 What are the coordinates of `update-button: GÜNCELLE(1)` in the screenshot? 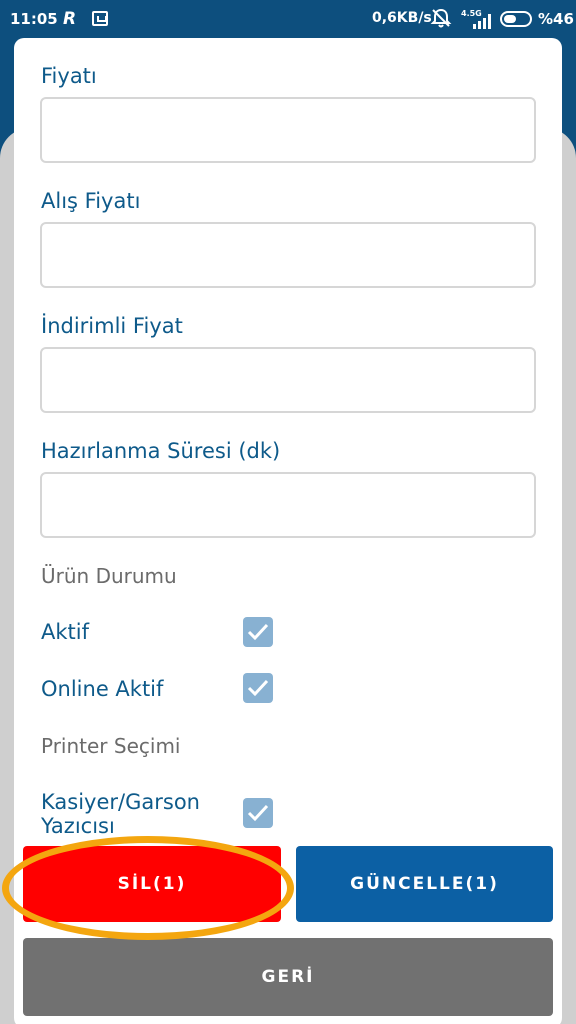 It's located at (424, 884).